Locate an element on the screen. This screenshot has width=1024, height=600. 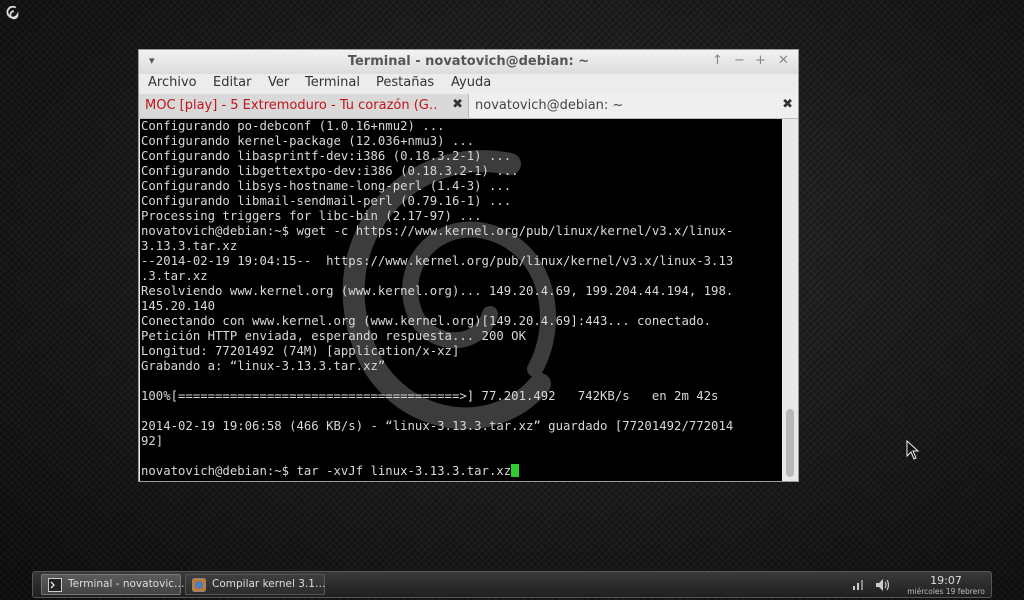
shade-button: ↑ is located at coordinates (717, 60).